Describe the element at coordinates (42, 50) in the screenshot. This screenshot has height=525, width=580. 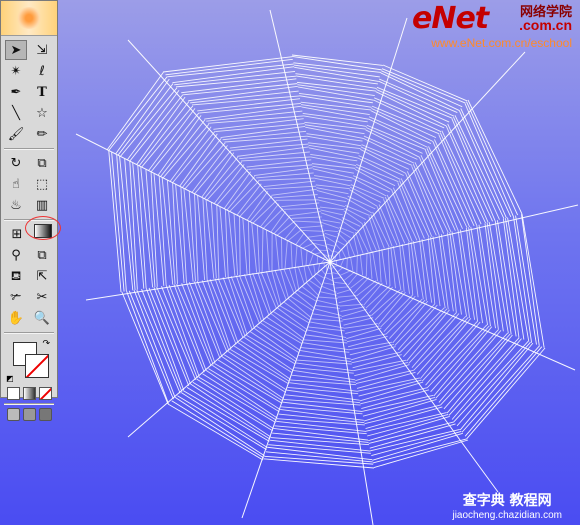
I see `direct-selection-tool-icon: ⇲` at that location.